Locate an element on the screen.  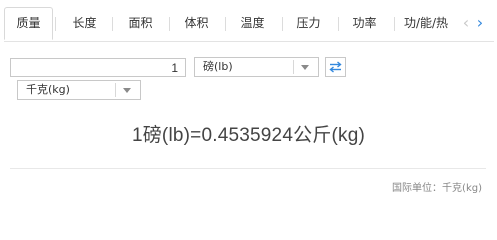
category-tab-bar: 质量 长度 面积 体积 温度 压力 功率 功/能/热 ‹ › is located at coordinates (249, 24).